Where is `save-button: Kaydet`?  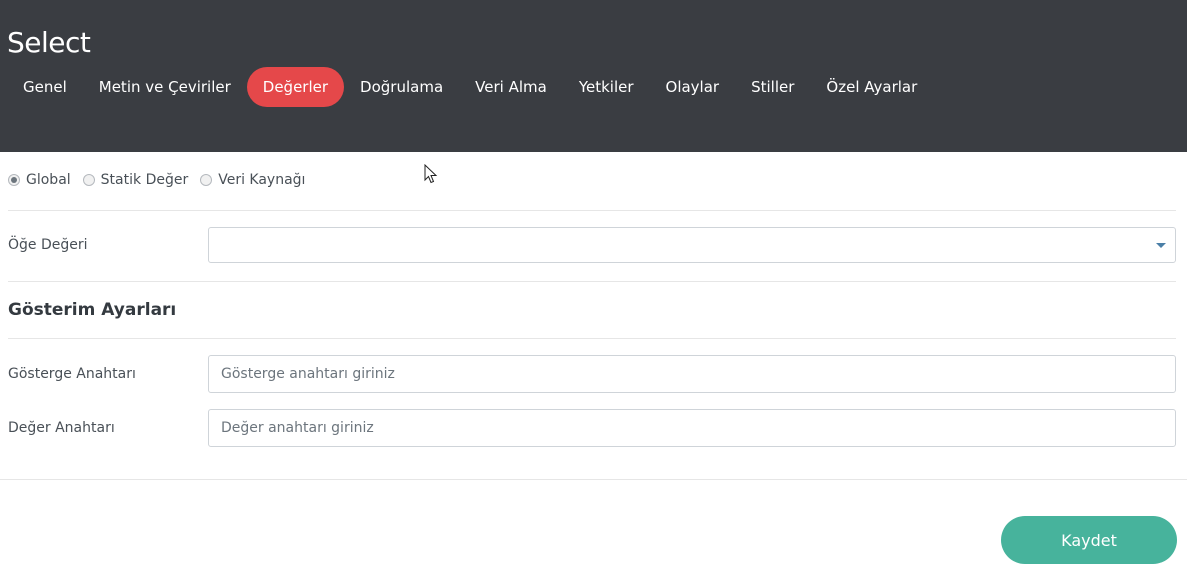
save-button: Kaydet is located at coordinates (1089, 540).